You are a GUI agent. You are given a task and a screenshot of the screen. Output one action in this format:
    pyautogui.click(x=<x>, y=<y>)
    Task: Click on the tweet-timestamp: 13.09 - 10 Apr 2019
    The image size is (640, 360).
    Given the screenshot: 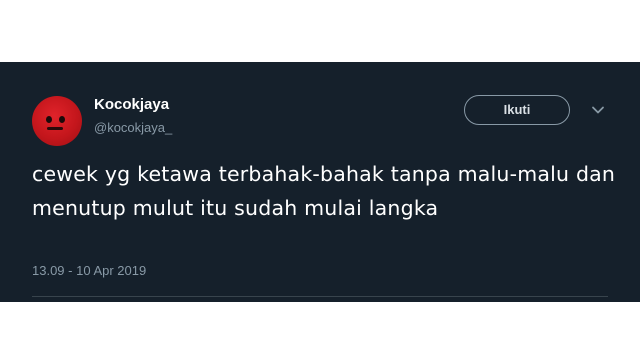 What is the action you would take?
    pyautogui.click(x=89, y=270)
    